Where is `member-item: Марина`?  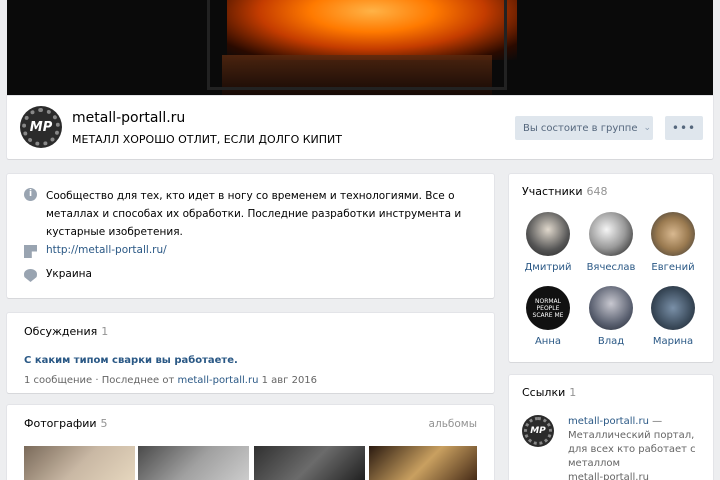
member-item: Марина is located at coordinates (673, 316).